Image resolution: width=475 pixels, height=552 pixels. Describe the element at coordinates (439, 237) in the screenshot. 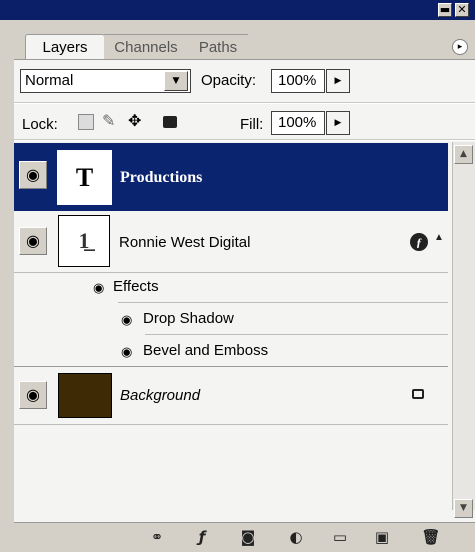

I see `collapse-effects-arrow-icon: ▲` at that location.